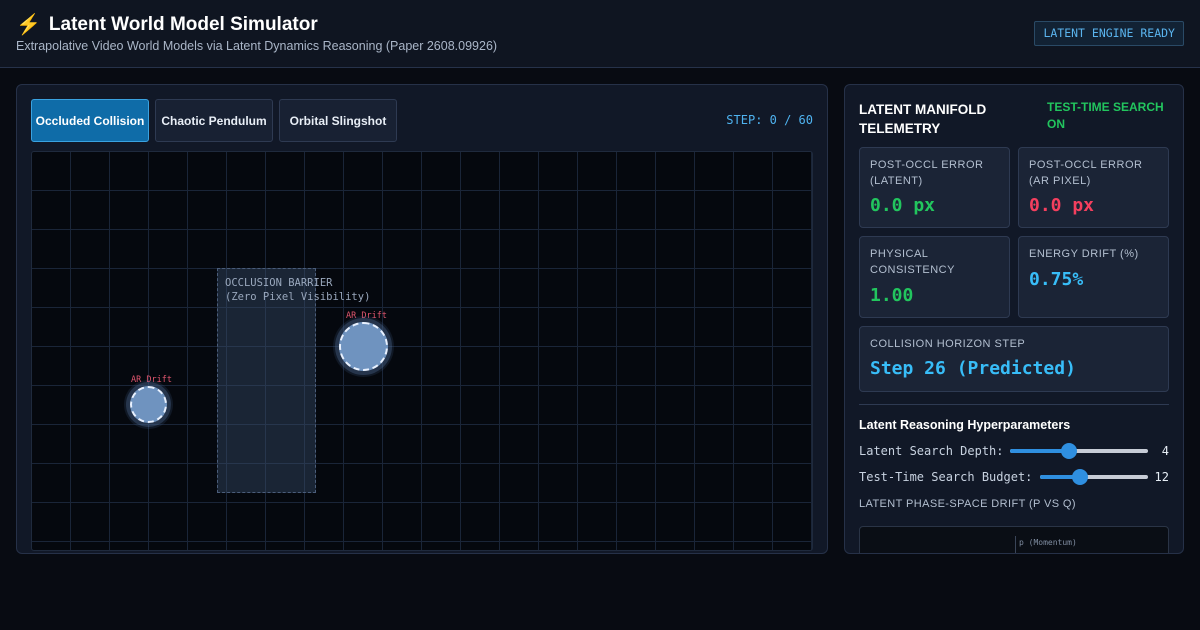  What do you see at coordinates (338, 120) in the screenshot?
I see `tab-orbital-slingshot: Orbital Slingshot` at bounding box center [338, 120].